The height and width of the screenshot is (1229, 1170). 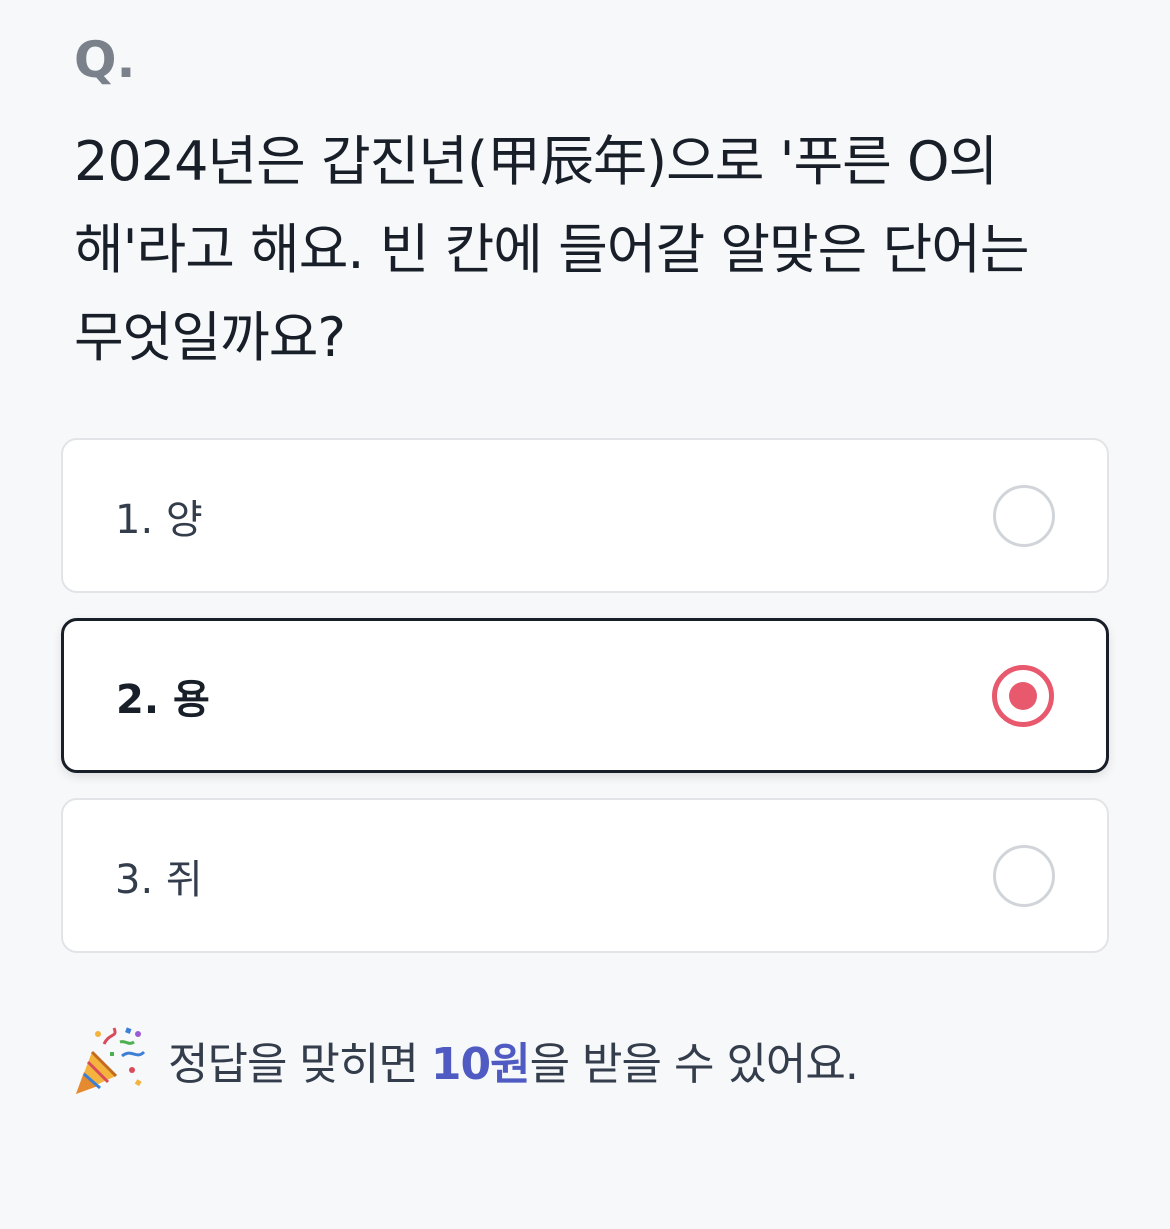 What do you see at coordinates (585, 515) in the screenshot?
I see `answer-option-1: 1. 양` at bounding box center [585, 515].